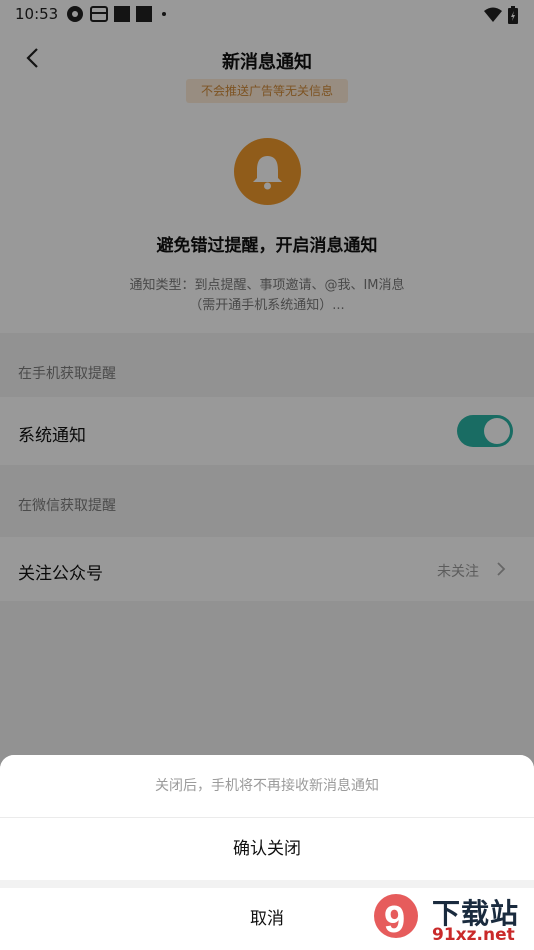 The width and height of the screenshot is (534, 950). Describe the element at coordinates (473, 935) in the screenshot. I see `watermark-url: 91xz.net` at that location.